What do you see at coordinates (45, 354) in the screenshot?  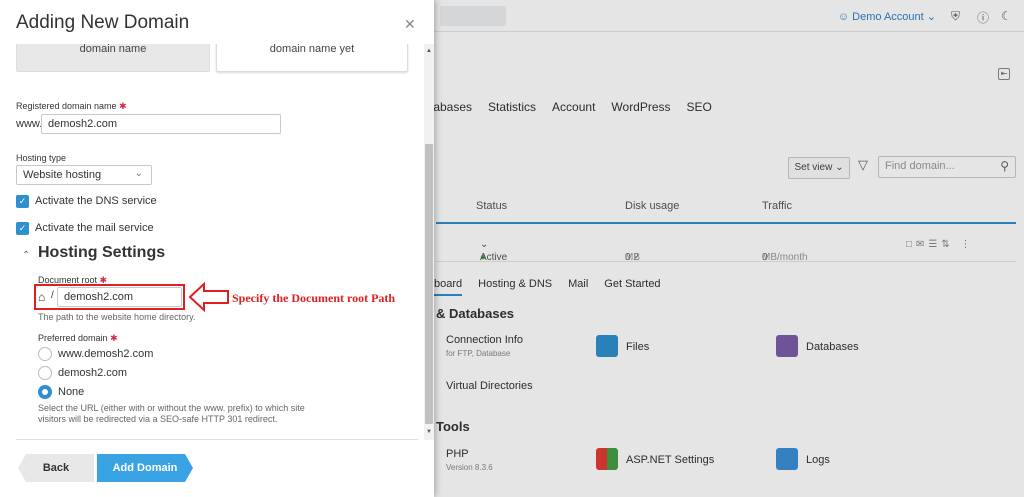 I see `radio-www-domain` at bounding box center [45, 354].